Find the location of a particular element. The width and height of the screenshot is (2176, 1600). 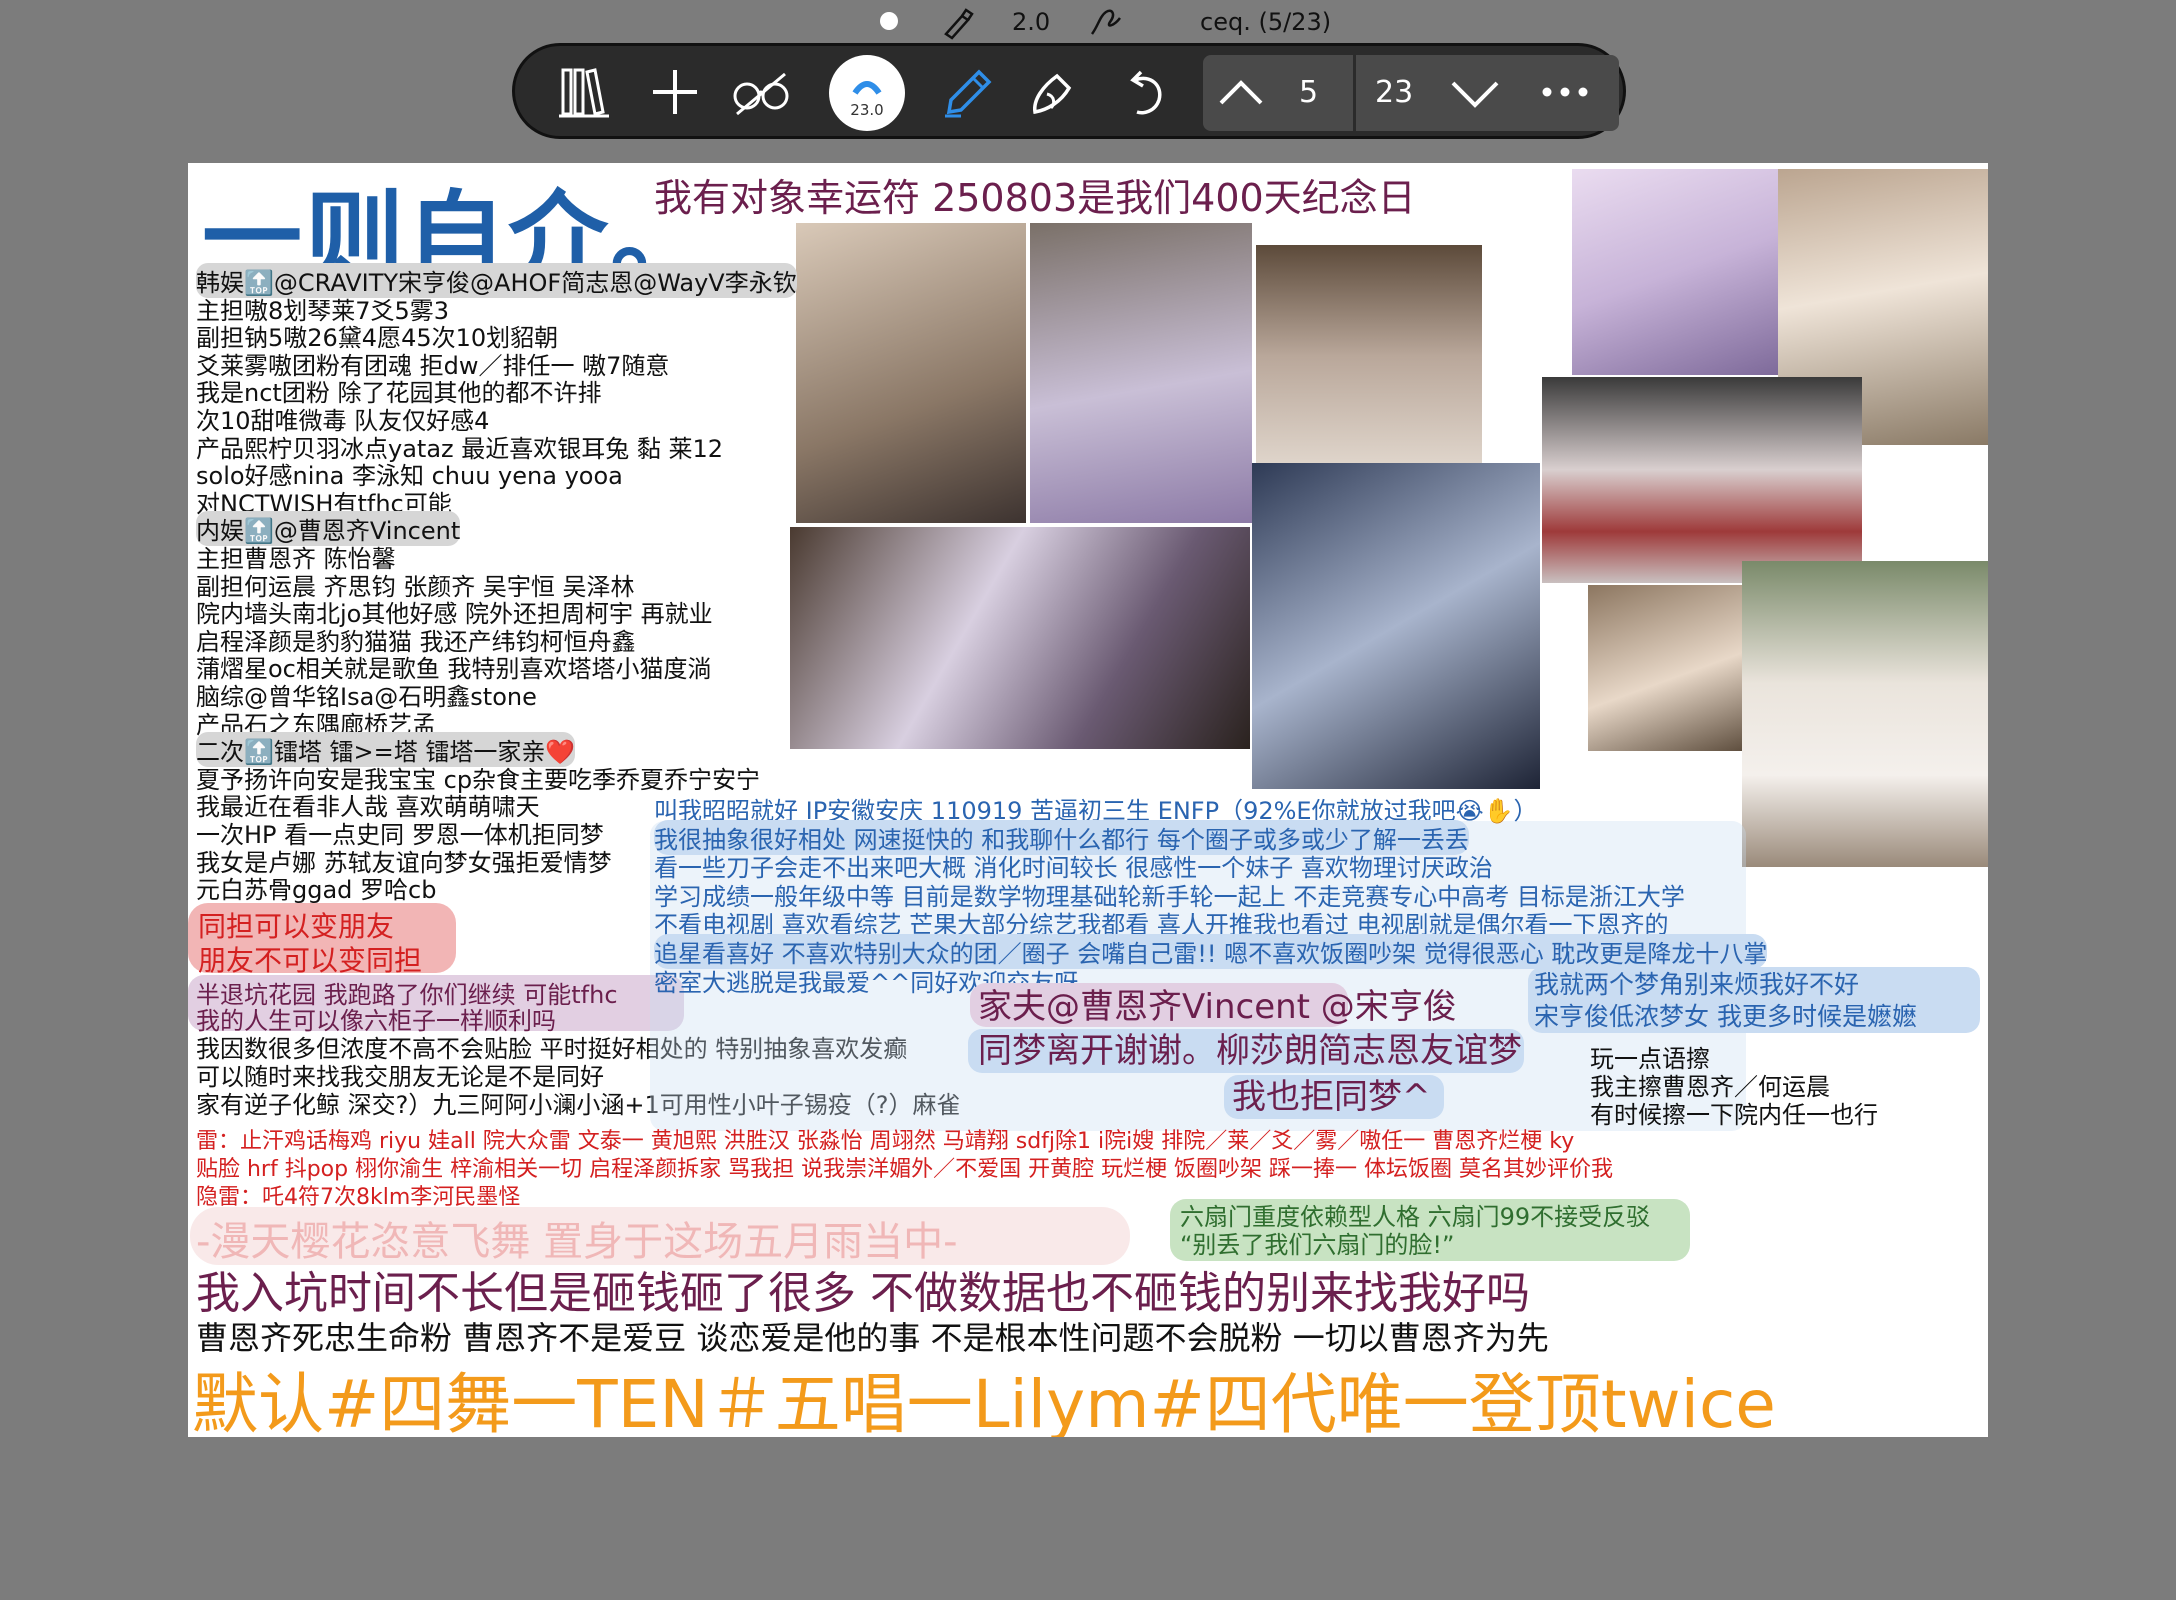

green-line-2: “别丢了我们六扇门的脸!” is located at coordinates (1317, 1245).